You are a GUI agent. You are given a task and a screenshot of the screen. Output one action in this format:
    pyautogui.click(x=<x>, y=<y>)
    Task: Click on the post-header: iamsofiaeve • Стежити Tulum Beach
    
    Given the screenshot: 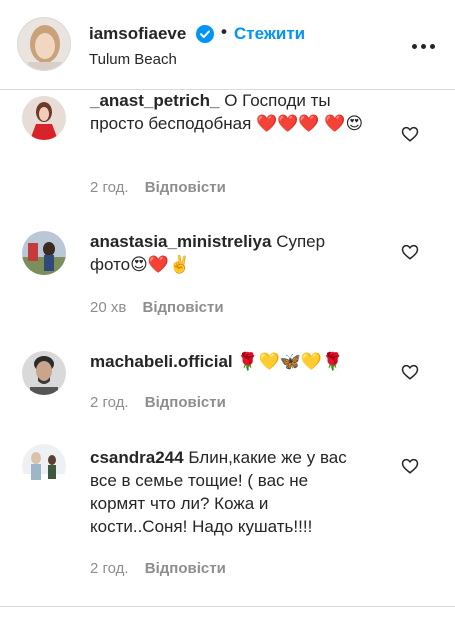 What is the action you would take?
    pyautogui.click(x=227, y=45)
    